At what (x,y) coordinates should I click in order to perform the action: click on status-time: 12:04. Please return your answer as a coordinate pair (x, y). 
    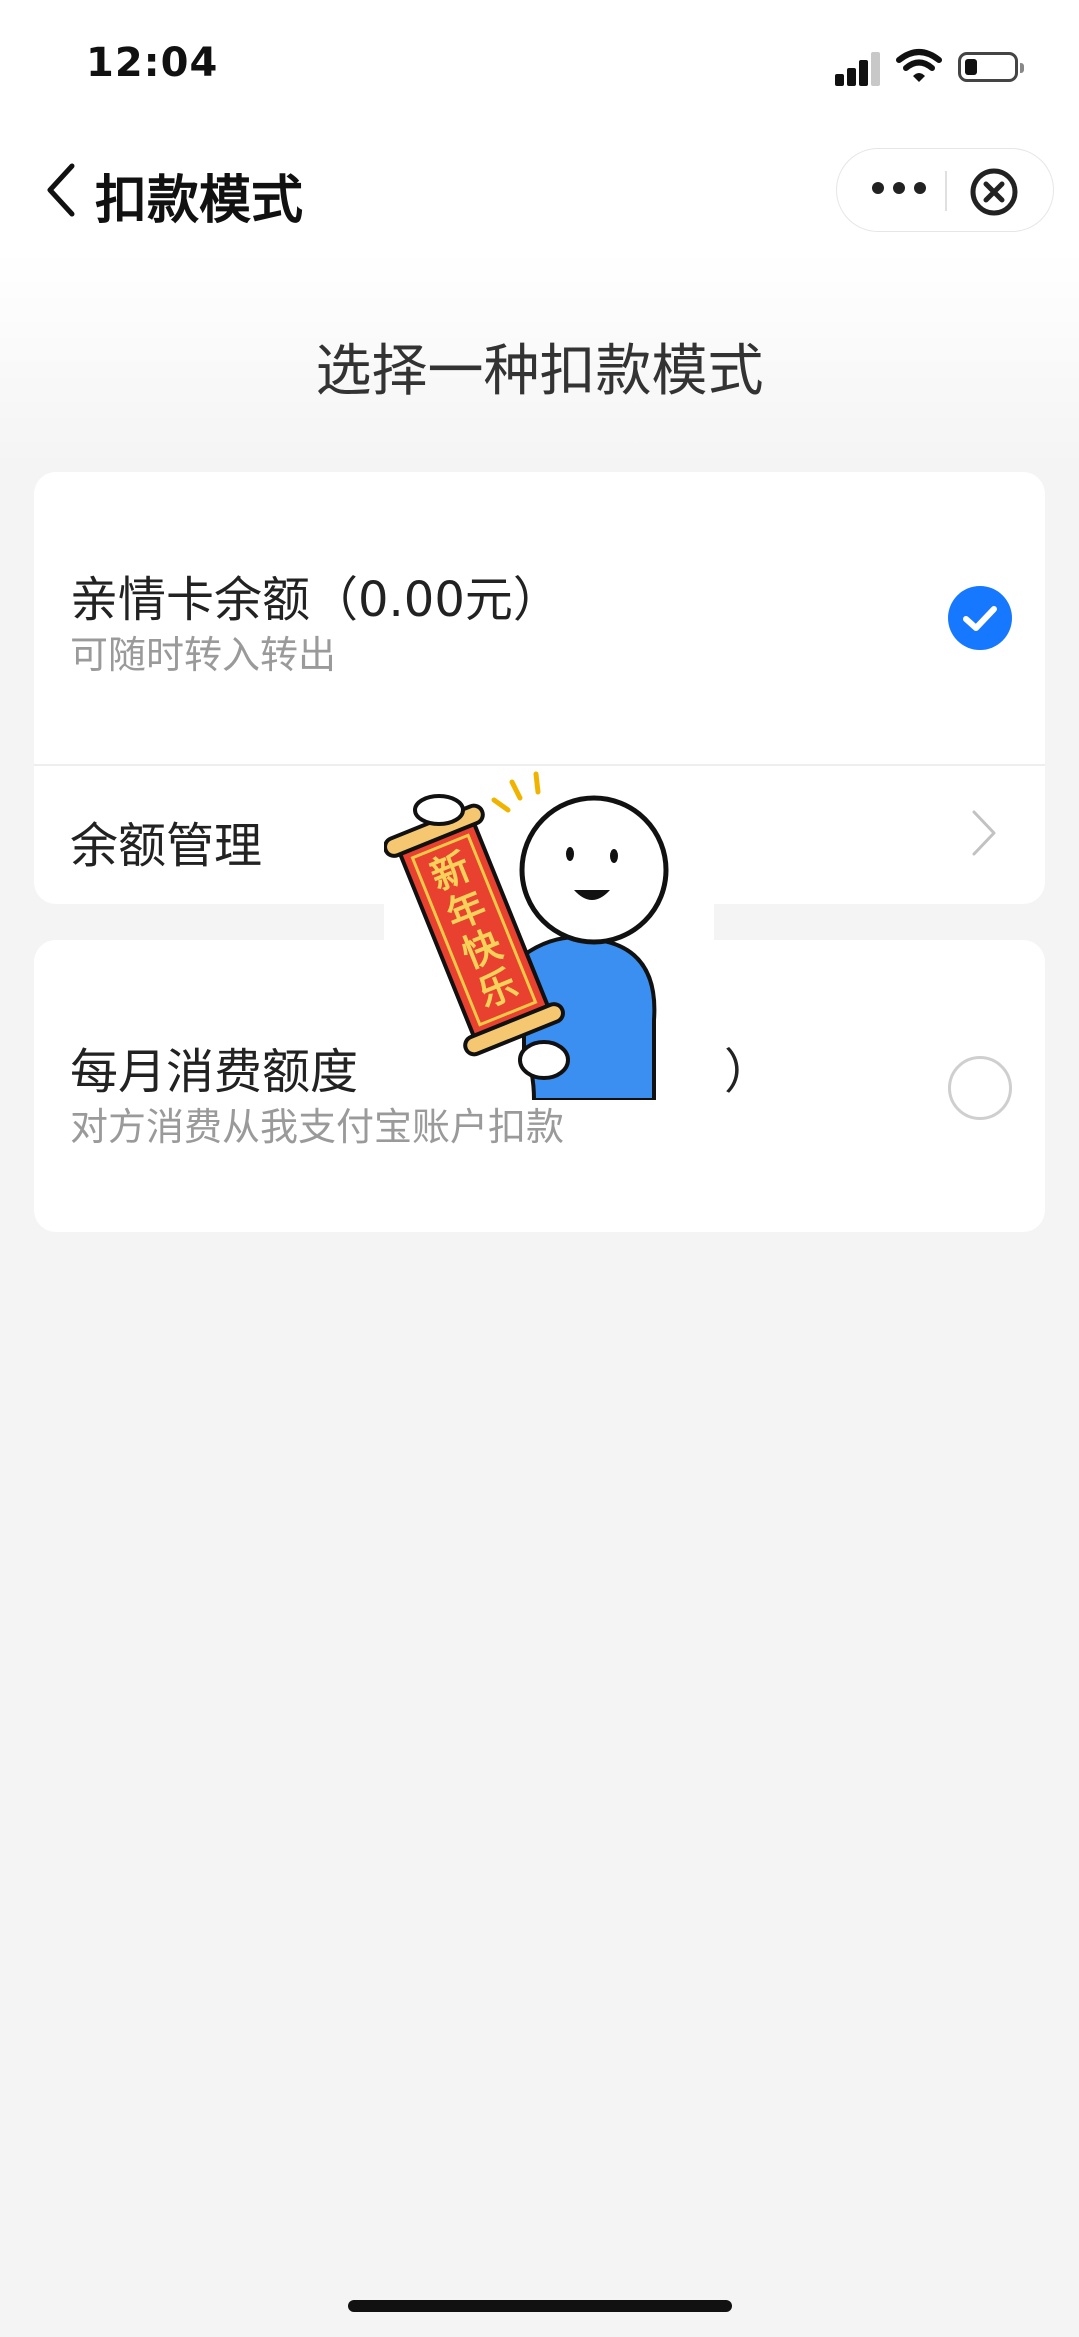
    Looking at the image, I should click on (152, 63).